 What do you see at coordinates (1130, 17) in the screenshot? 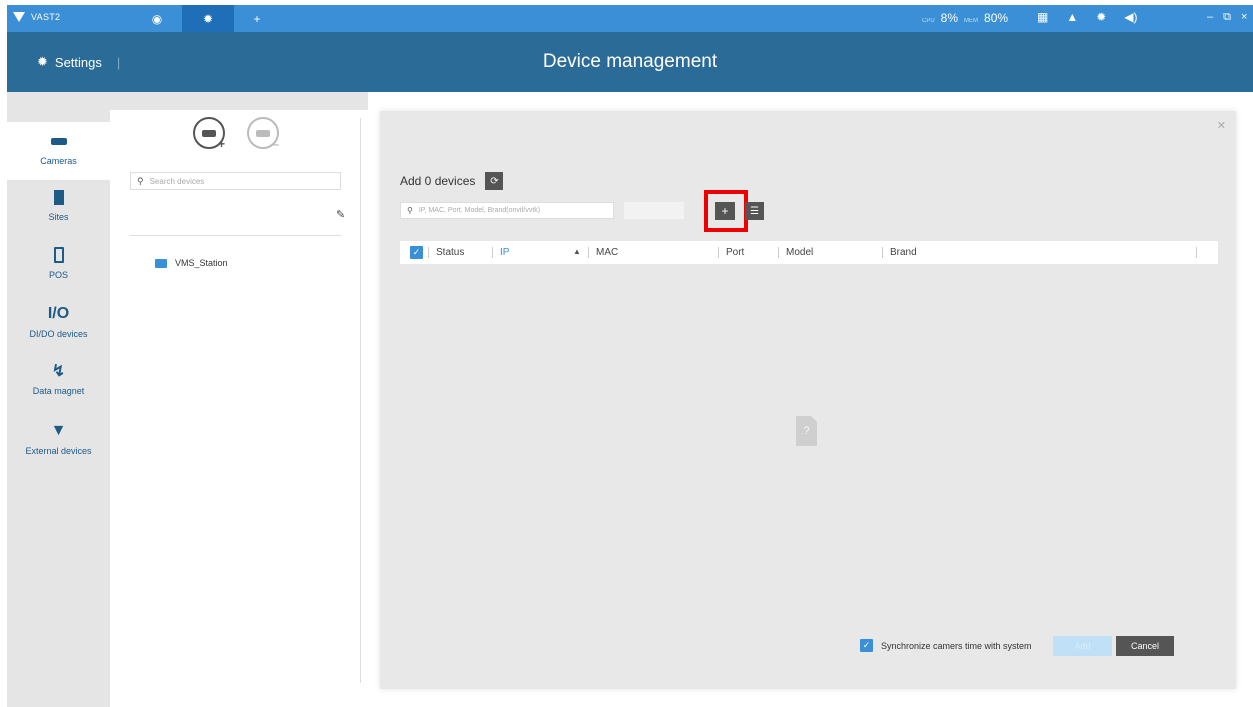
I see `volume-icon: ◀)` at bounding box center [1130, 17].